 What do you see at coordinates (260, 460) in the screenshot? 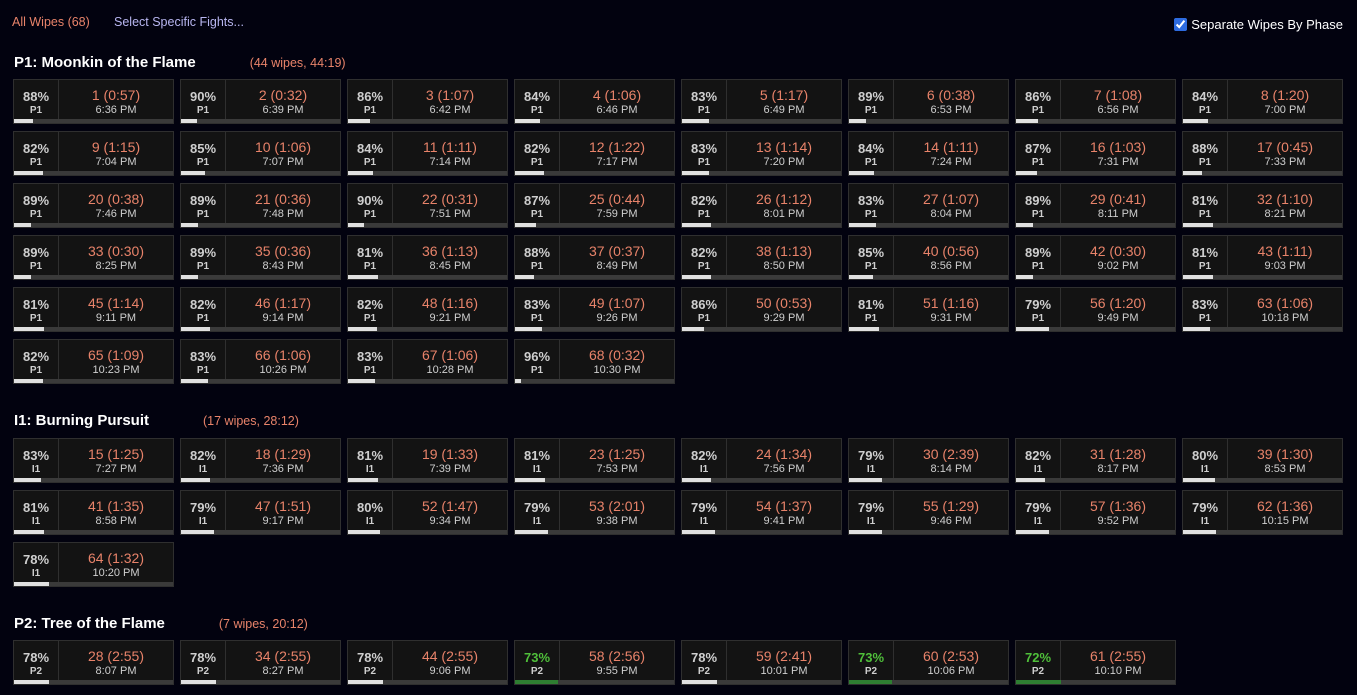
I see `fight-card: 82% I1 18 (1:29) 7:36 PM` at bounding box center [260, 460].